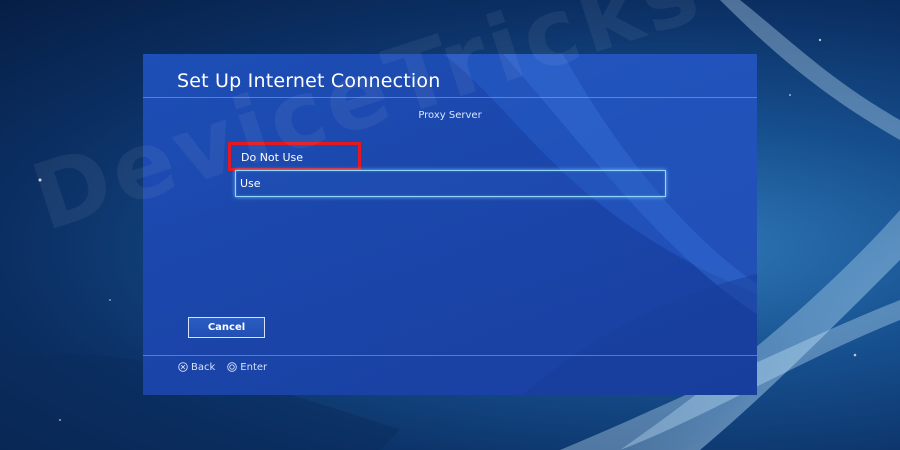  What do you see at coordinates (183, 367) in the screenshot?
I see `cross-button-icon` at bounding box center [183, 367].